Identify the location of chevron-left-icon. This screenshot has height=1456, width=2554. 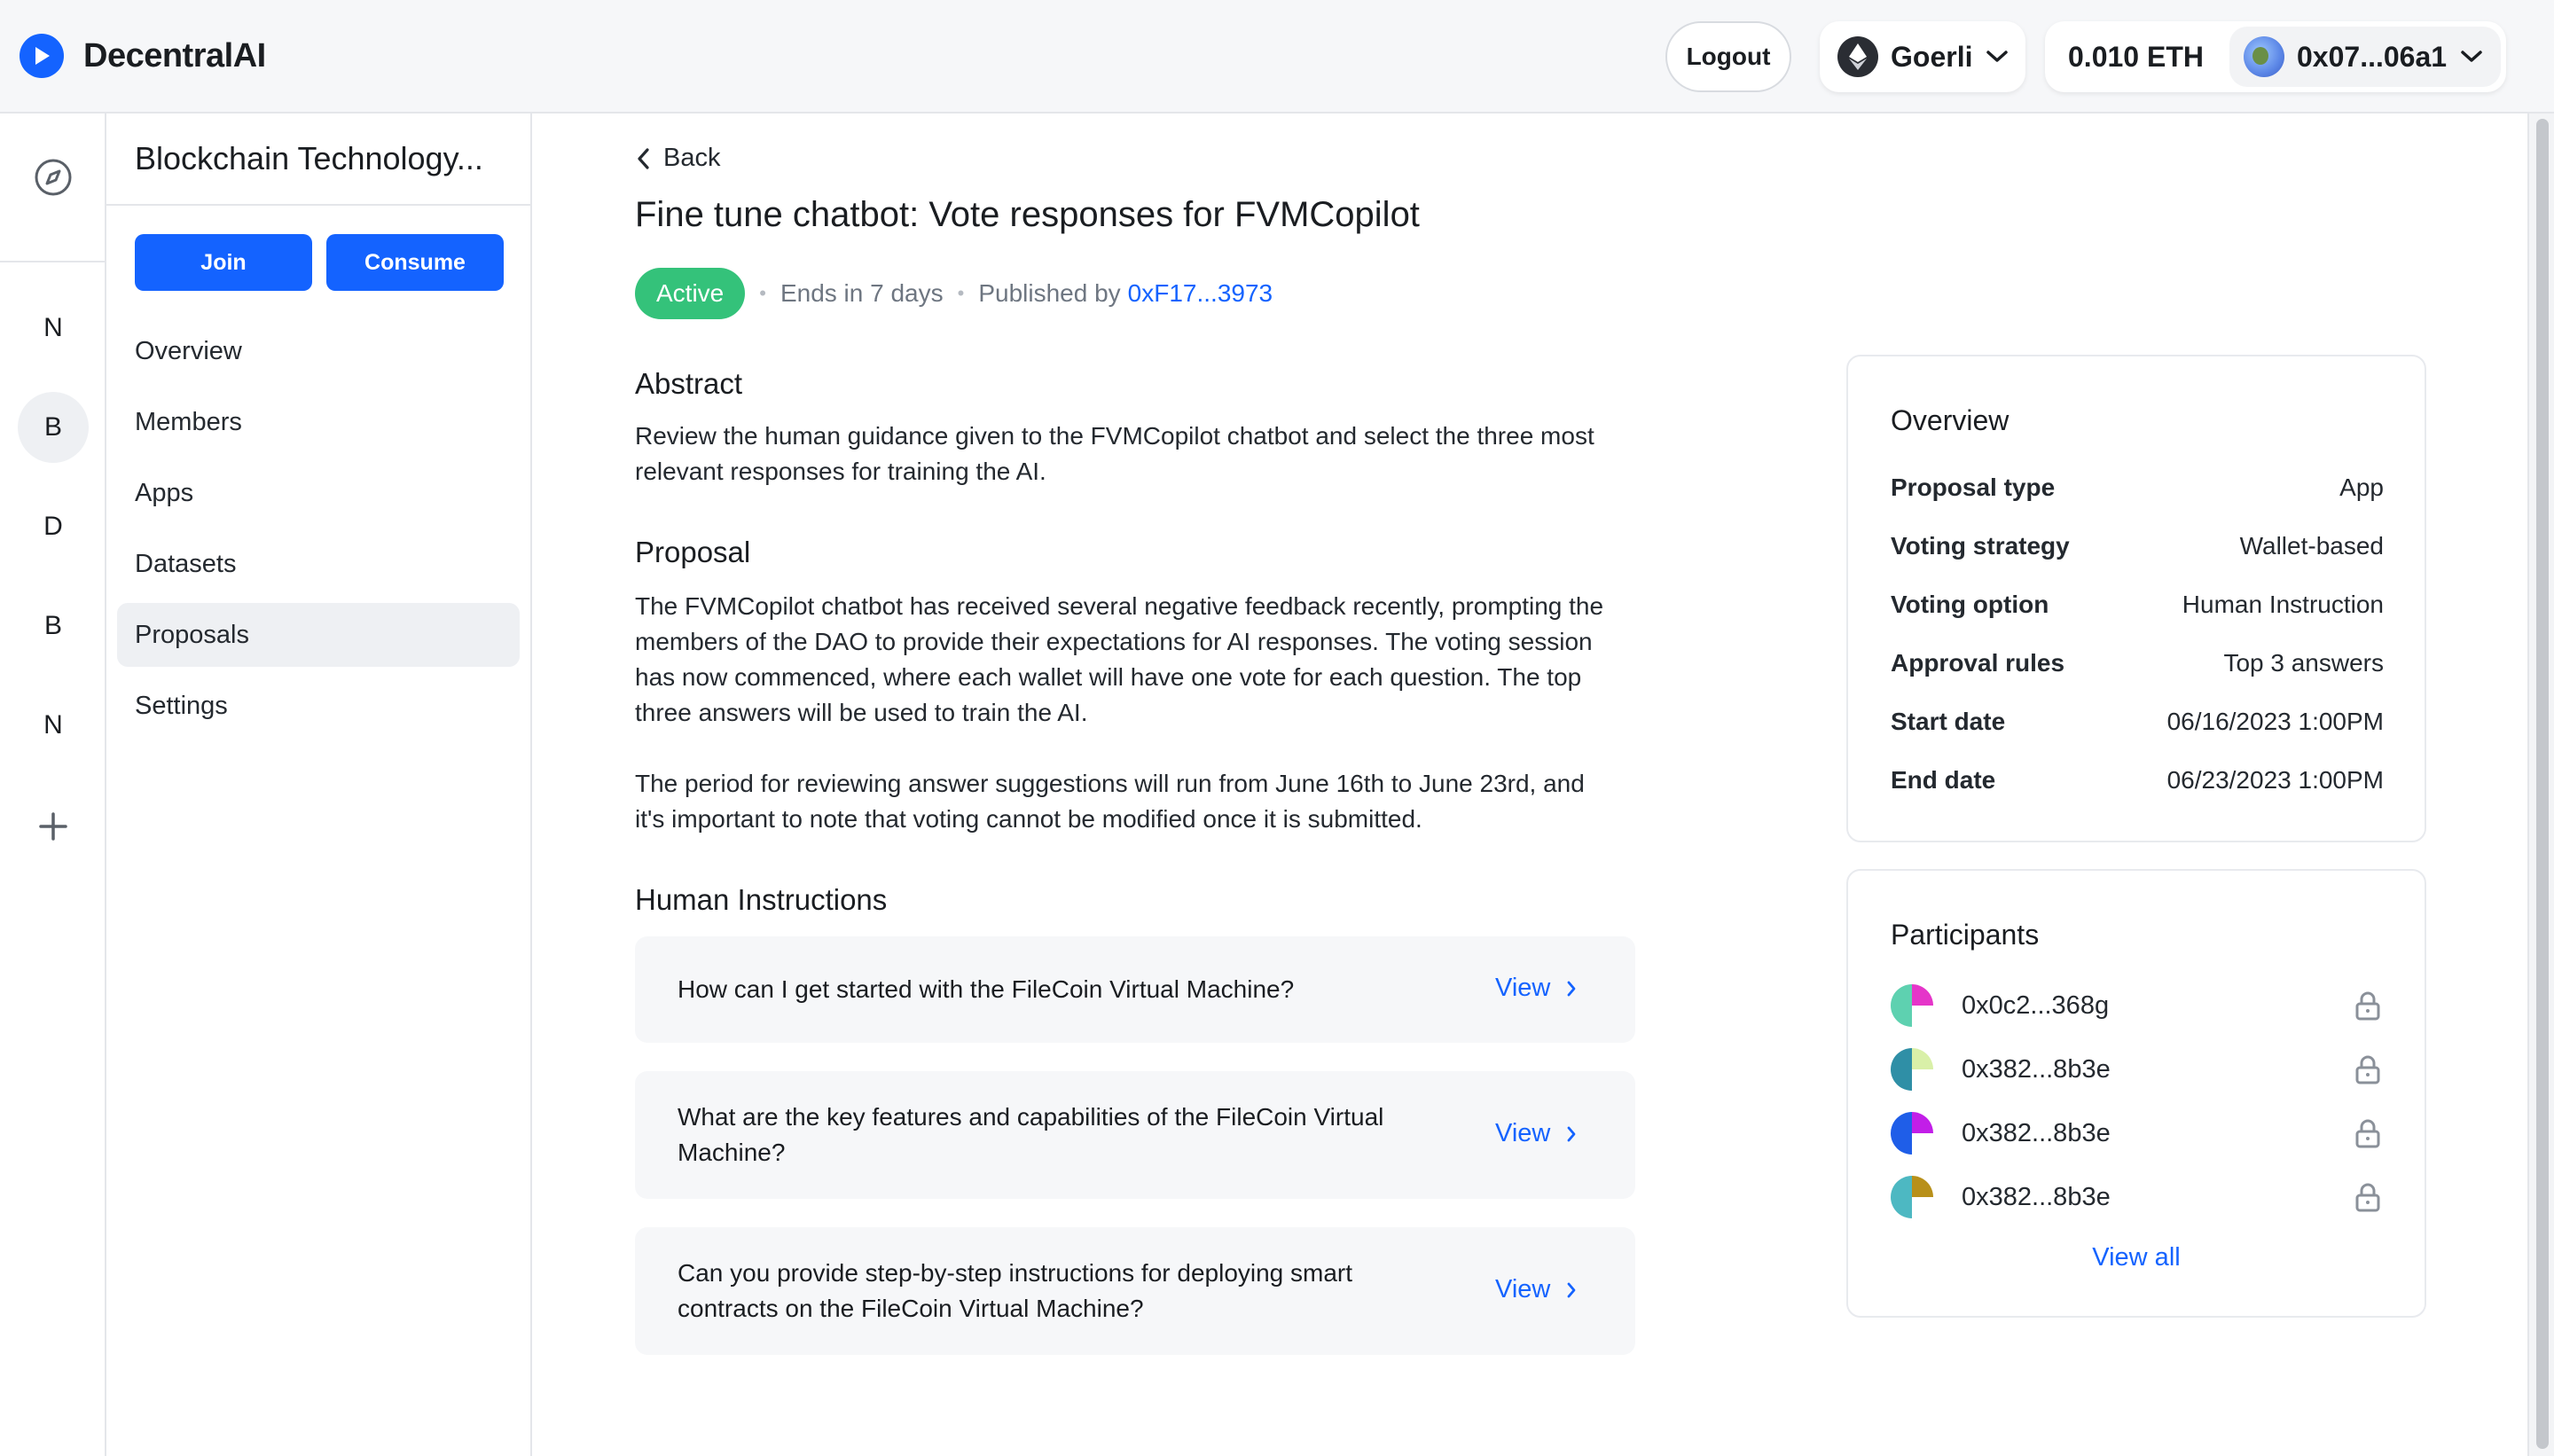
(643, 158).